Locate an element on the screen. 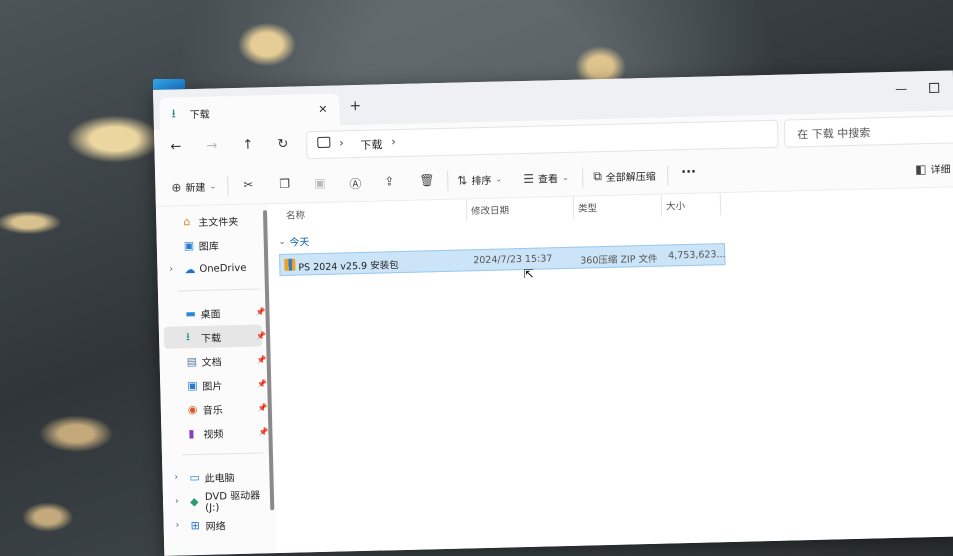  rename-button: Ⓐ is located at coordinates (357, 183).